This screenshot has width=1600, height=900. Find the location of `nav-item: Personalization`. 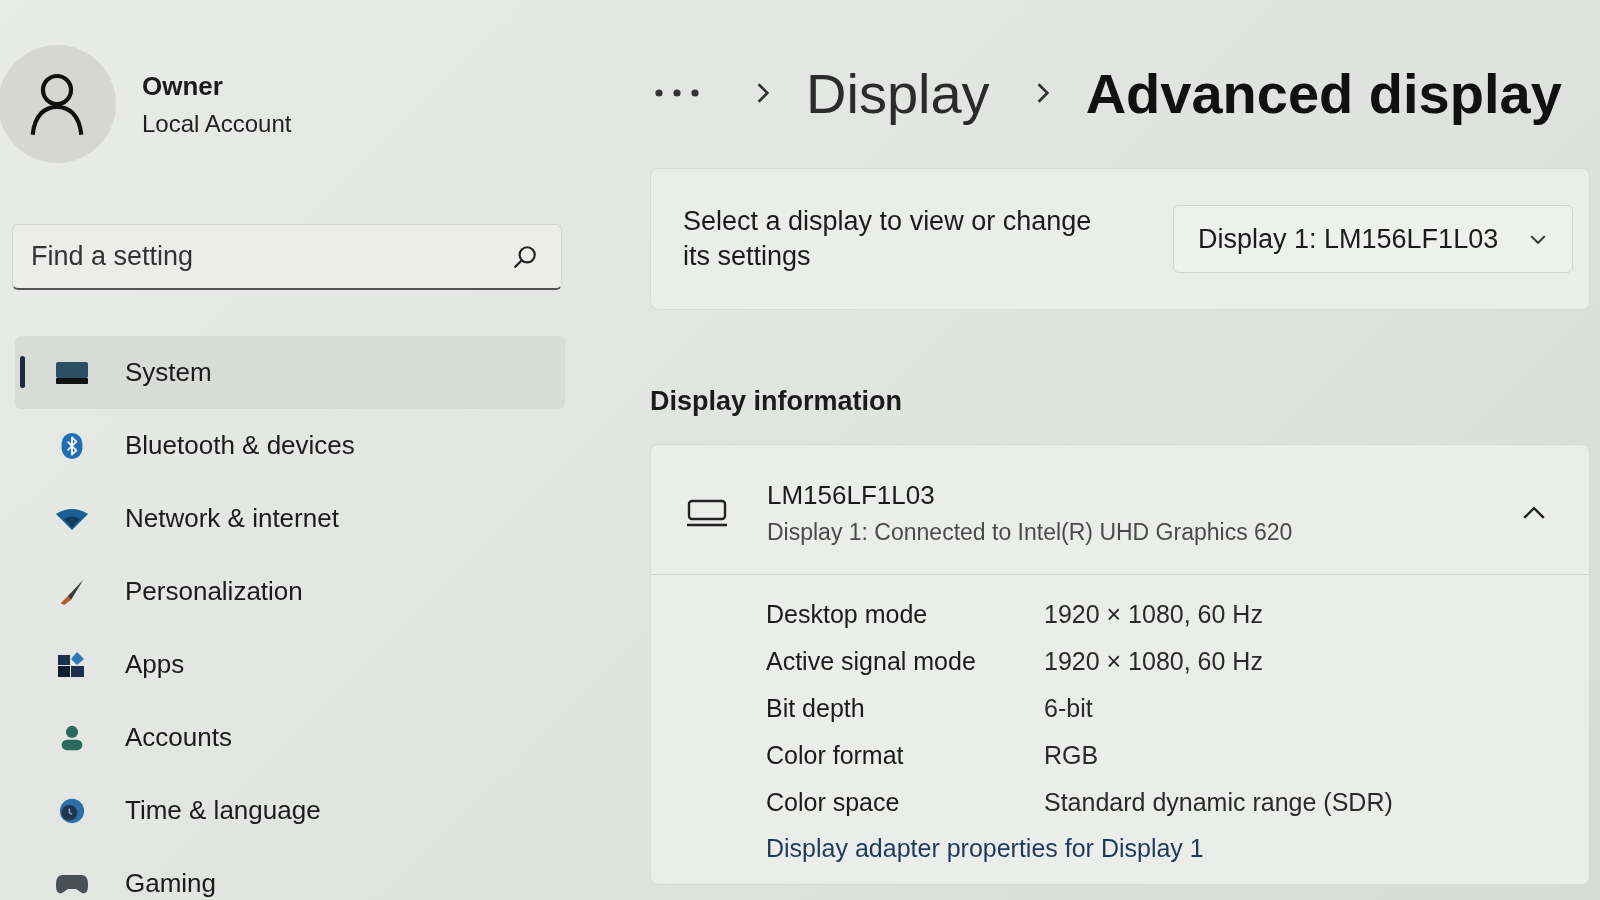

nav-item: Personalization is located at coordinates (290, 591).